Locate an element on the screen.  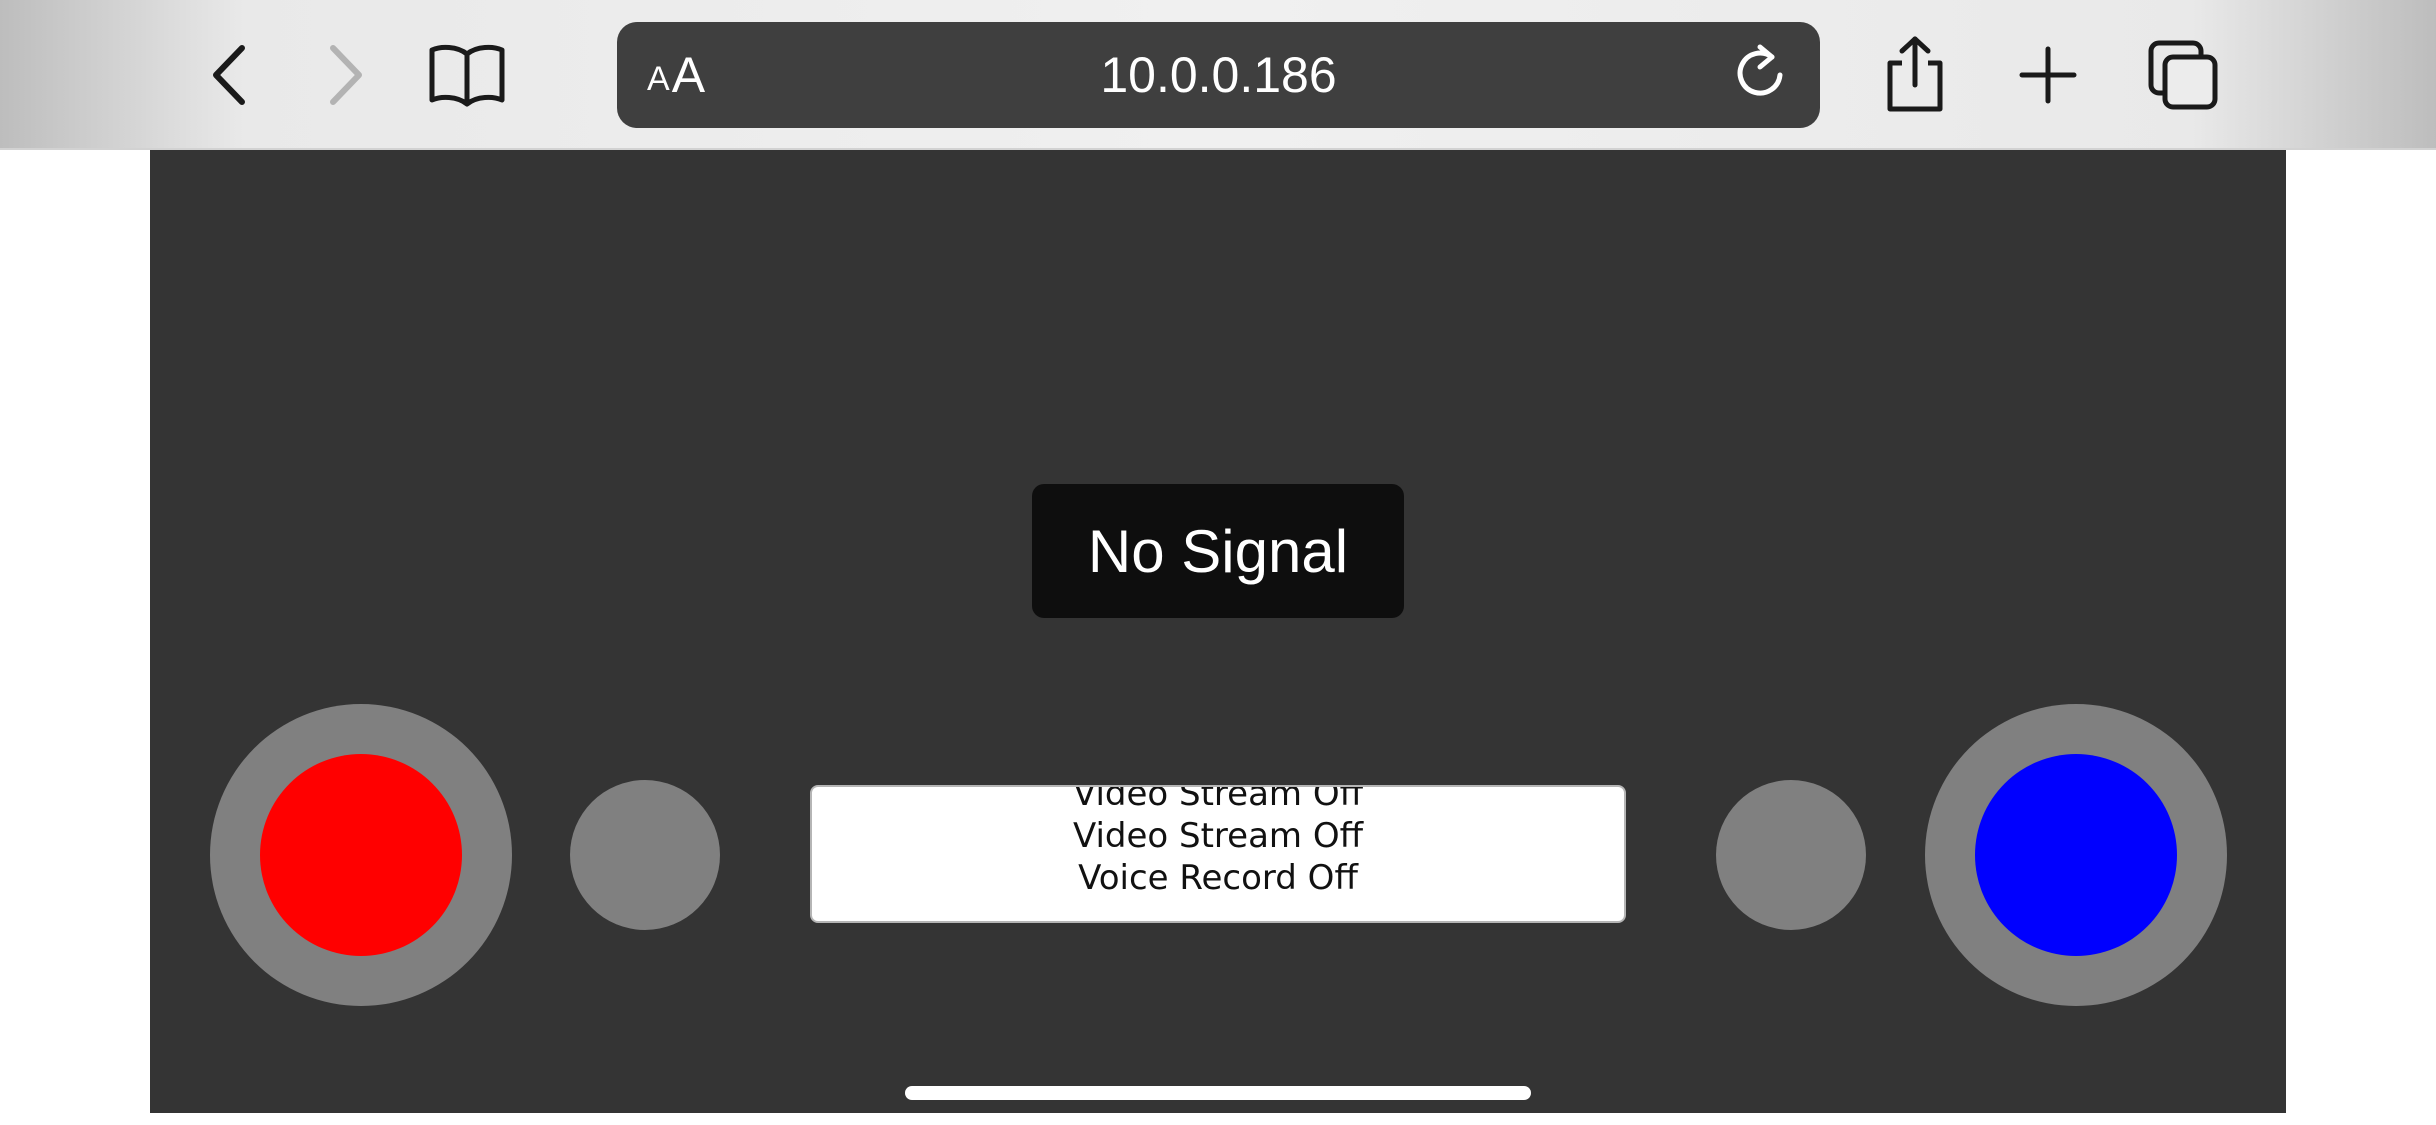
url-text: 10.0.0.186 is located at coordinates (1218, 75).